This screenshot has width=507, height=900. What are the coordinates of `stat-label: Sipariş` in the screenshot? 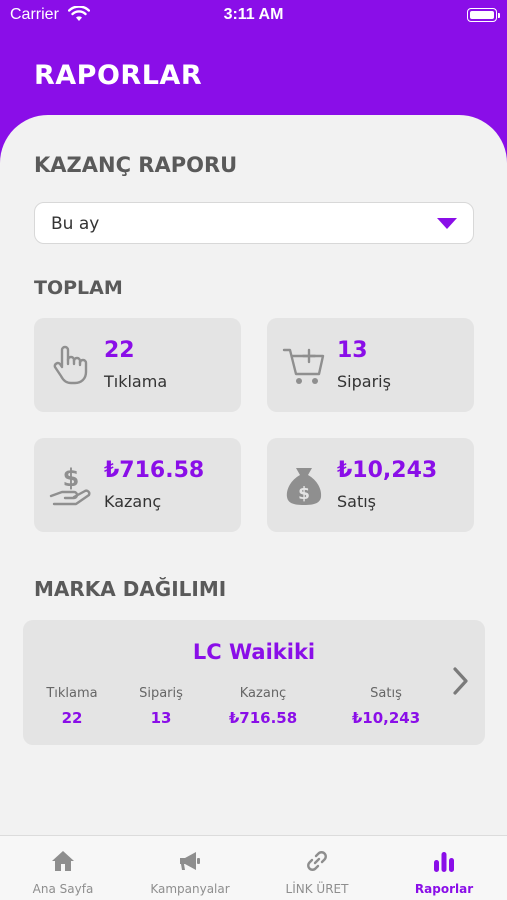 It's located at (364, 381).